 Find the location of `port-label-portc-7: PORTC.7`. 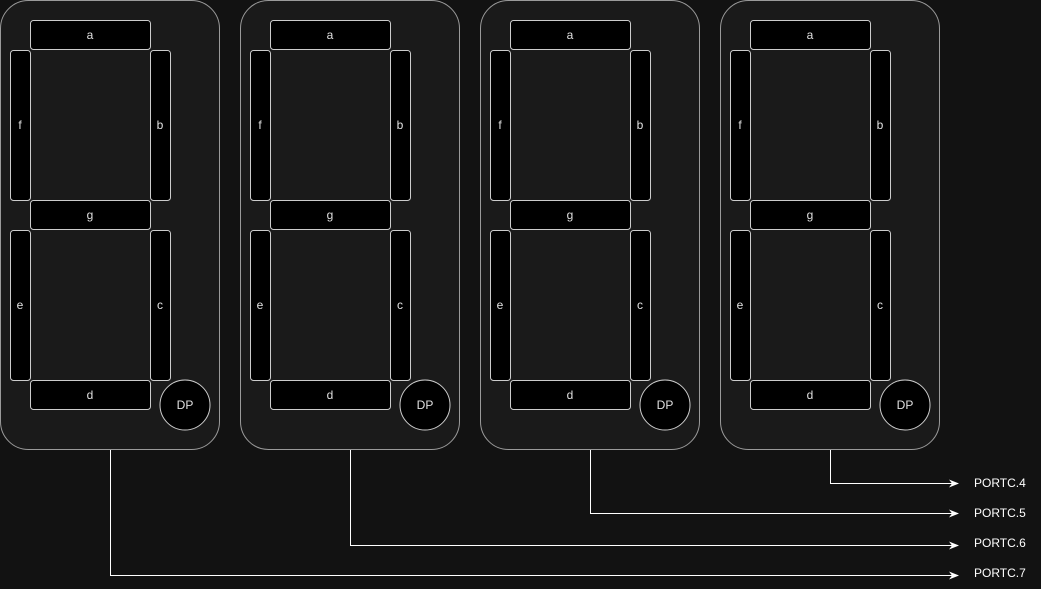

port-label-portc-7: PORTC.7 is located at coordinates (1000, 573).